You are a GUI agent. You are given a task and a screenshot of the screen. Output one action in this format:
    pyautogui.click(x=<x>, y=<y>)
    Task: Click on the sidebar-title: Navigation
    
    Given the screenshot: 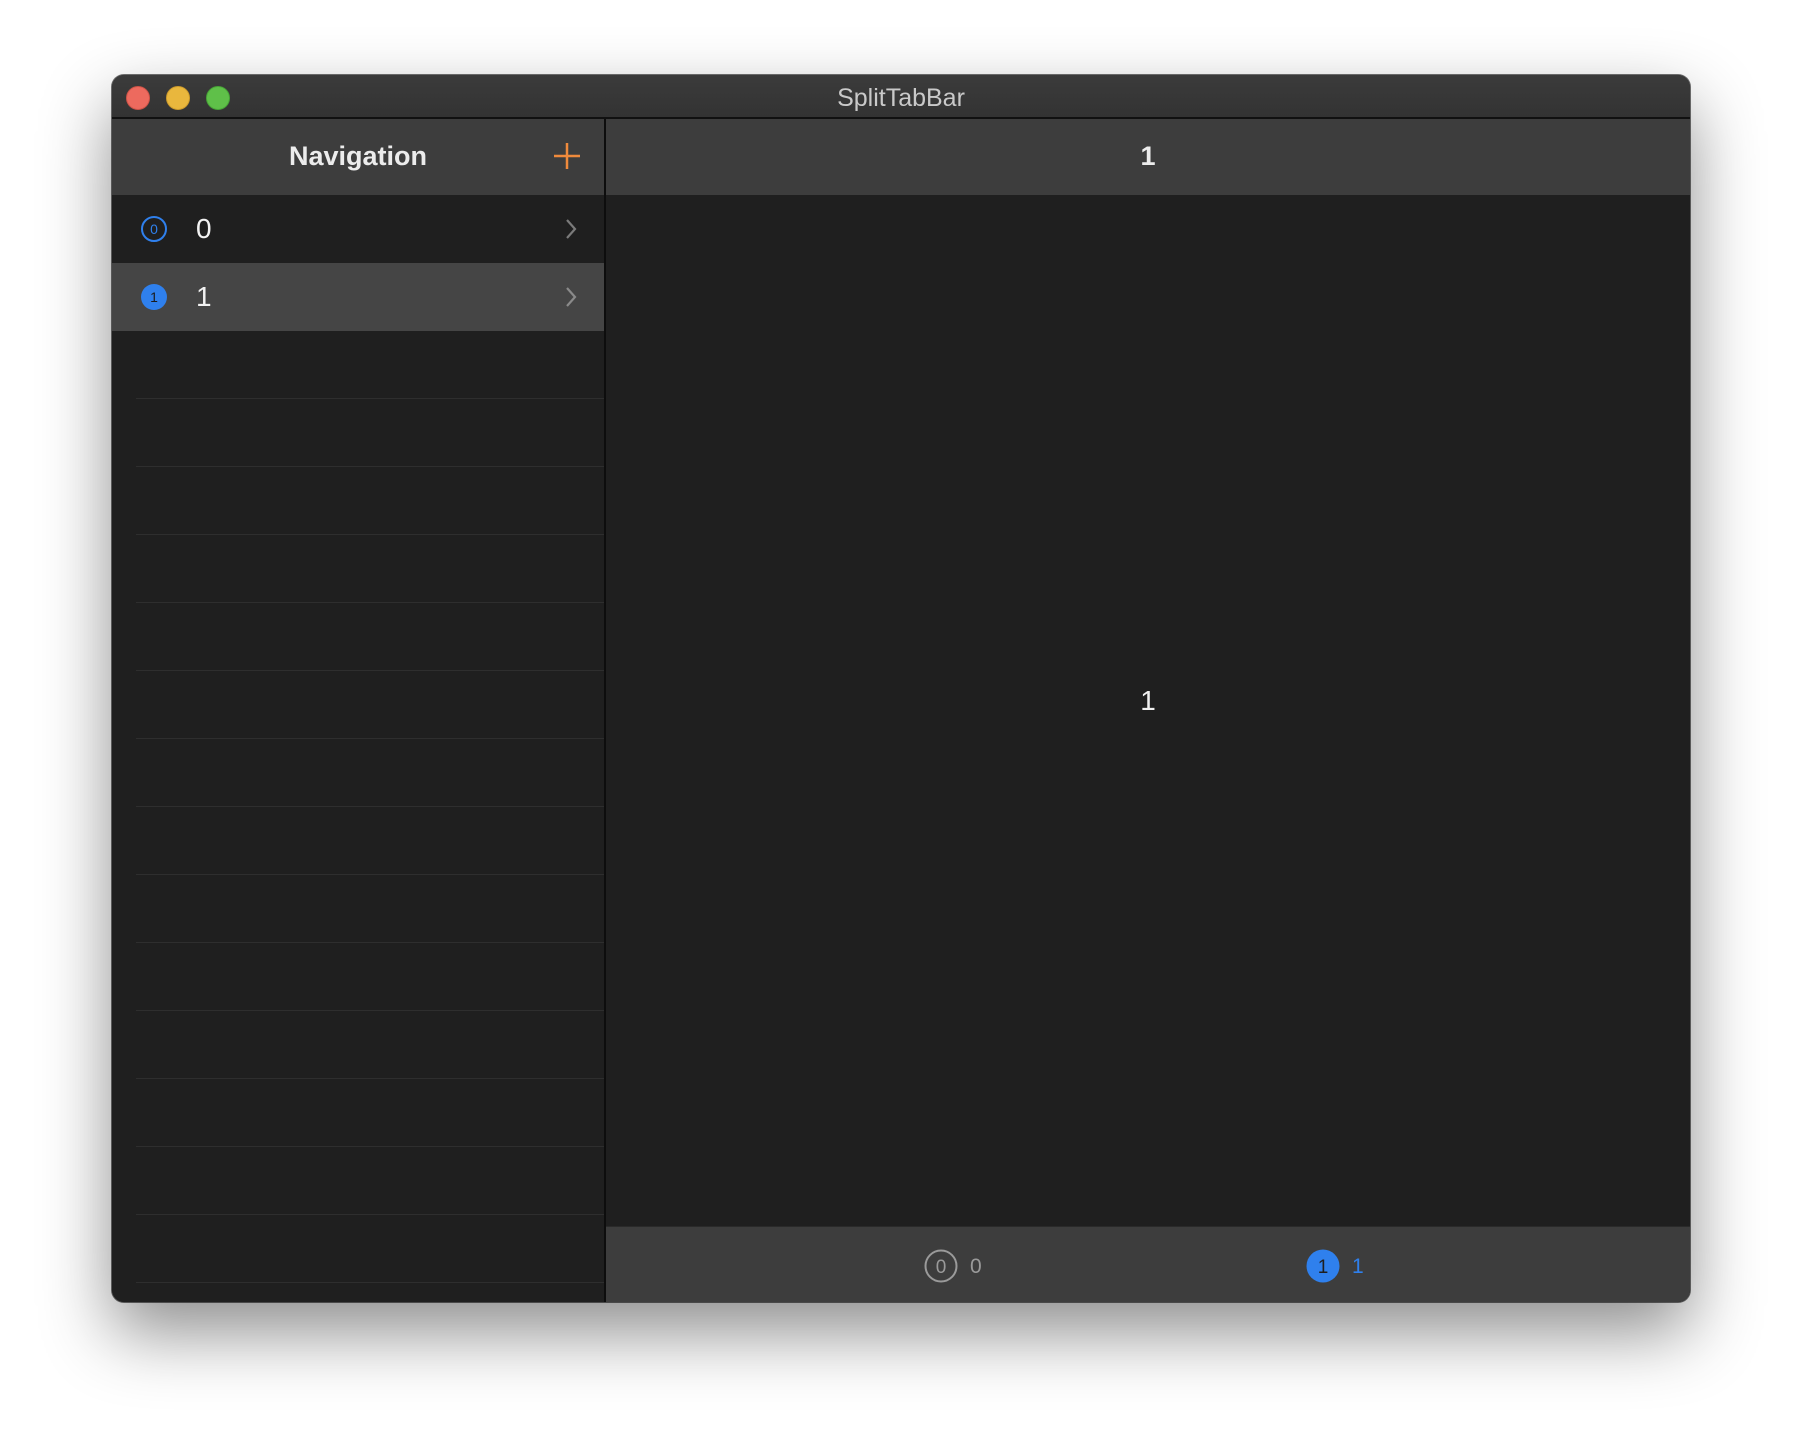 What is the action you would take?
    pyautogui.click(x=358, y=156)
    